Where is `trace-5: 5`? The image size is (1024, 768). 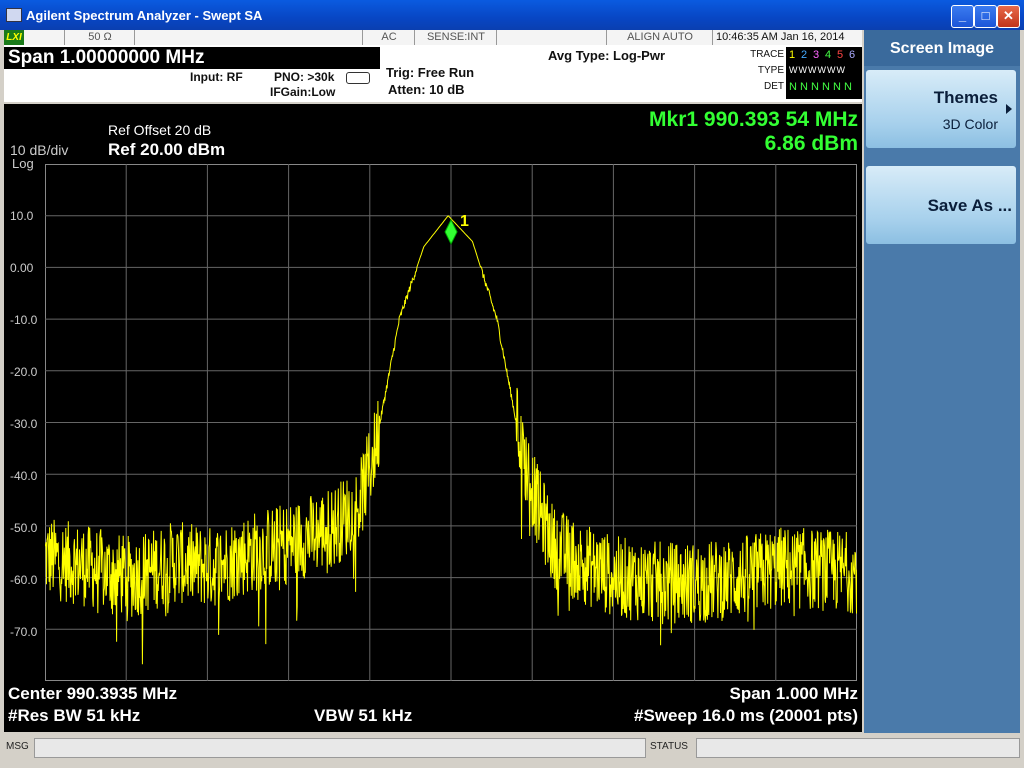
trace-5: 5 is located at coordinates (840, 55).